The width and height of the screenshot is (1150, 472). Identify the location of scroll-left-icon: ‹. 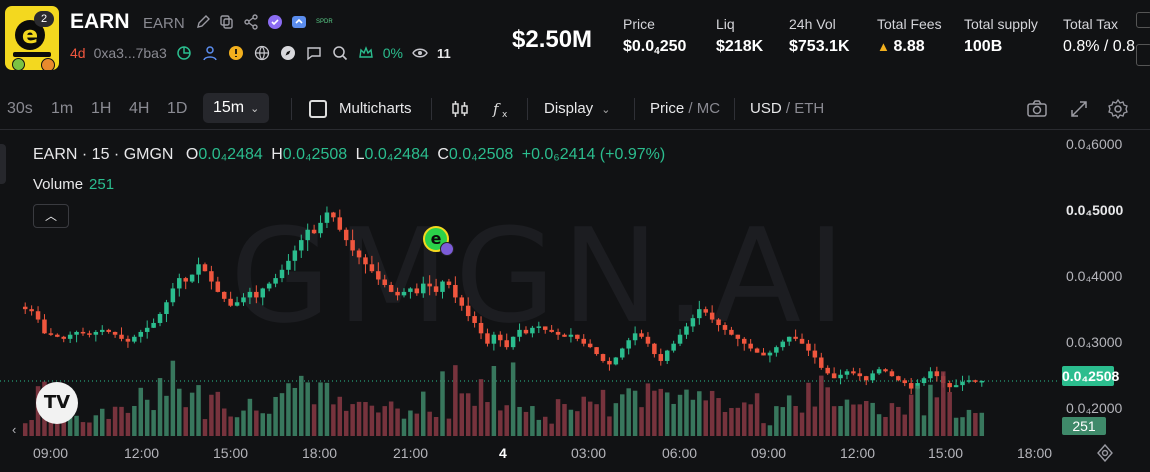
(14, 429).